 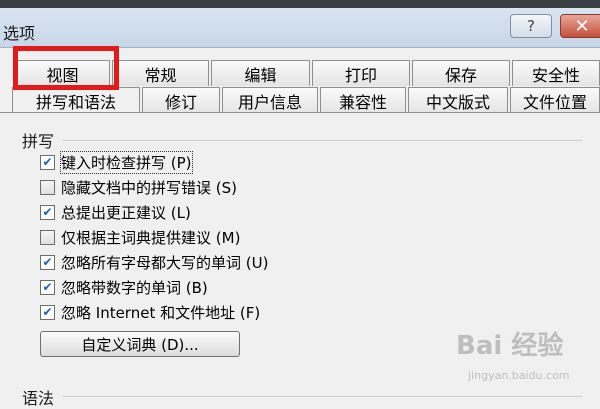 I want to click on title-bar: 选项 ? ✕, so click(x=300, y=28).